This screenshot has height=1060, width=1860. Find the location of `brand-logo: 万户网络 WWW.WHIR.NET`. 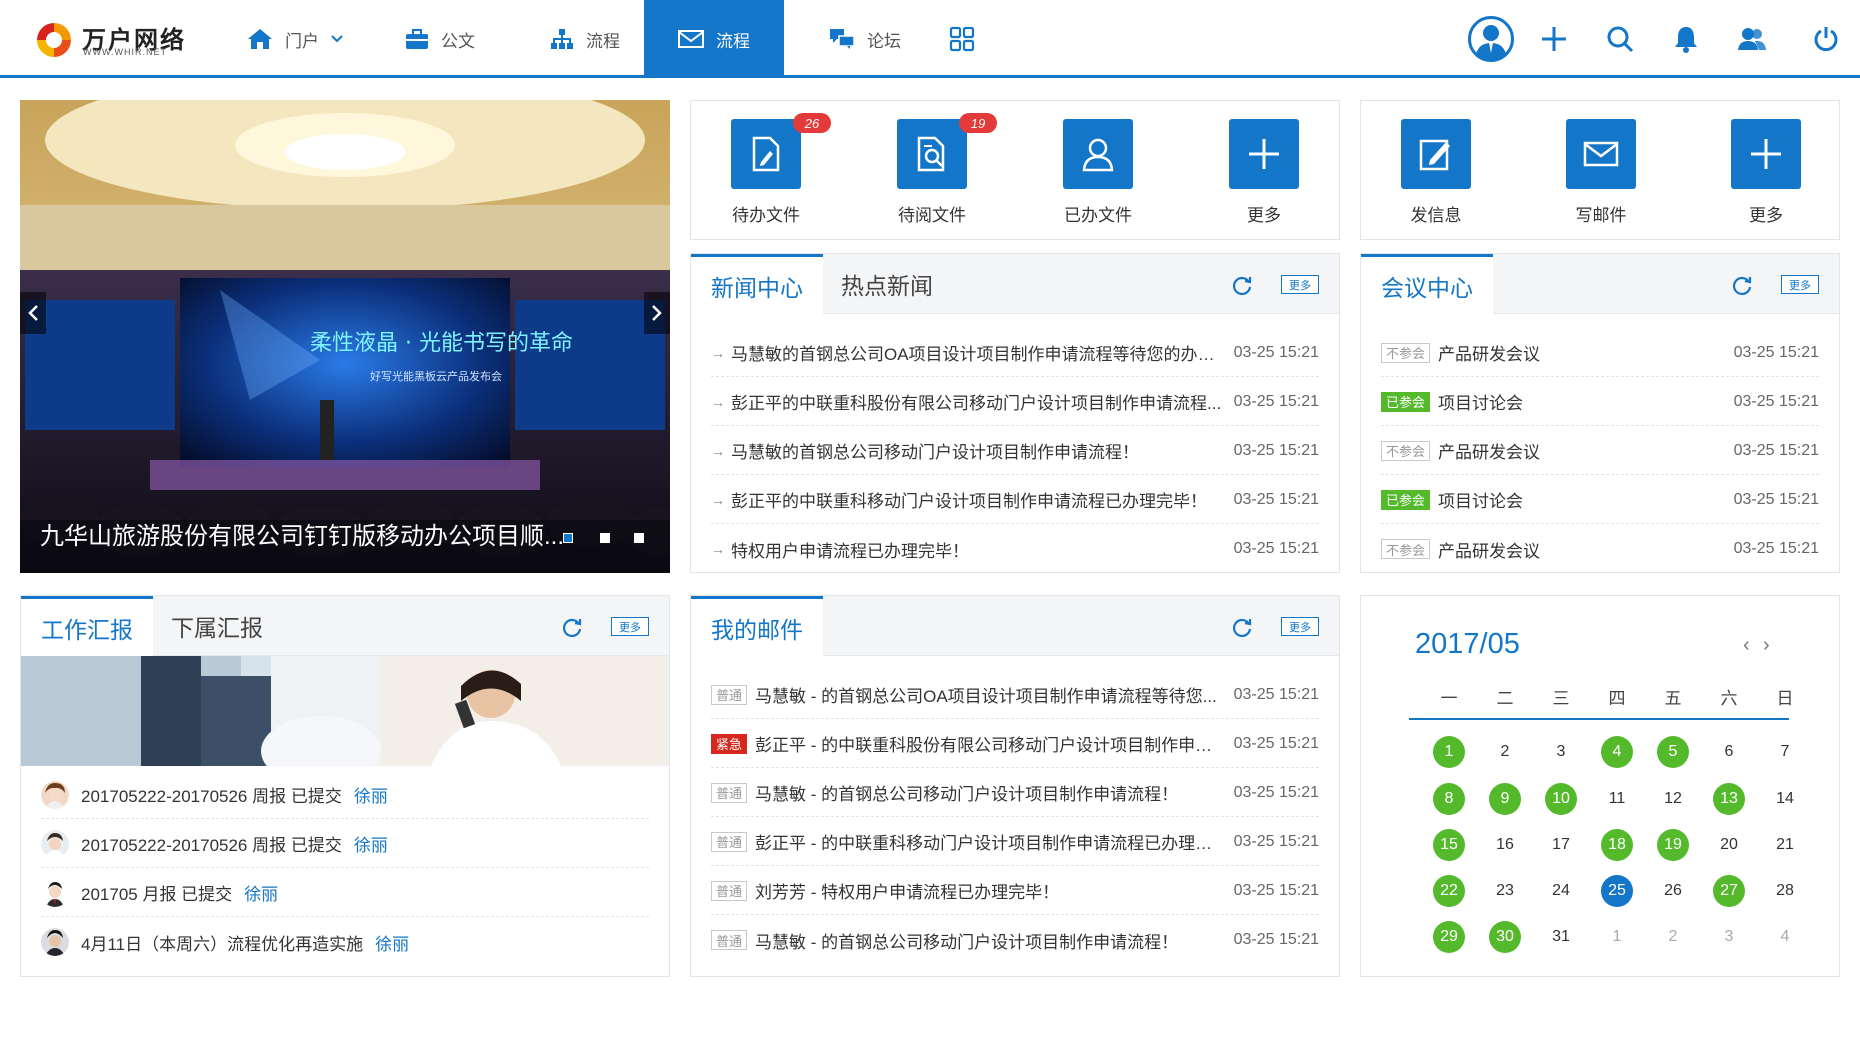

brand-logo: 万户网络 WWW.WHIR.NET is located at coordinates (114, 40).